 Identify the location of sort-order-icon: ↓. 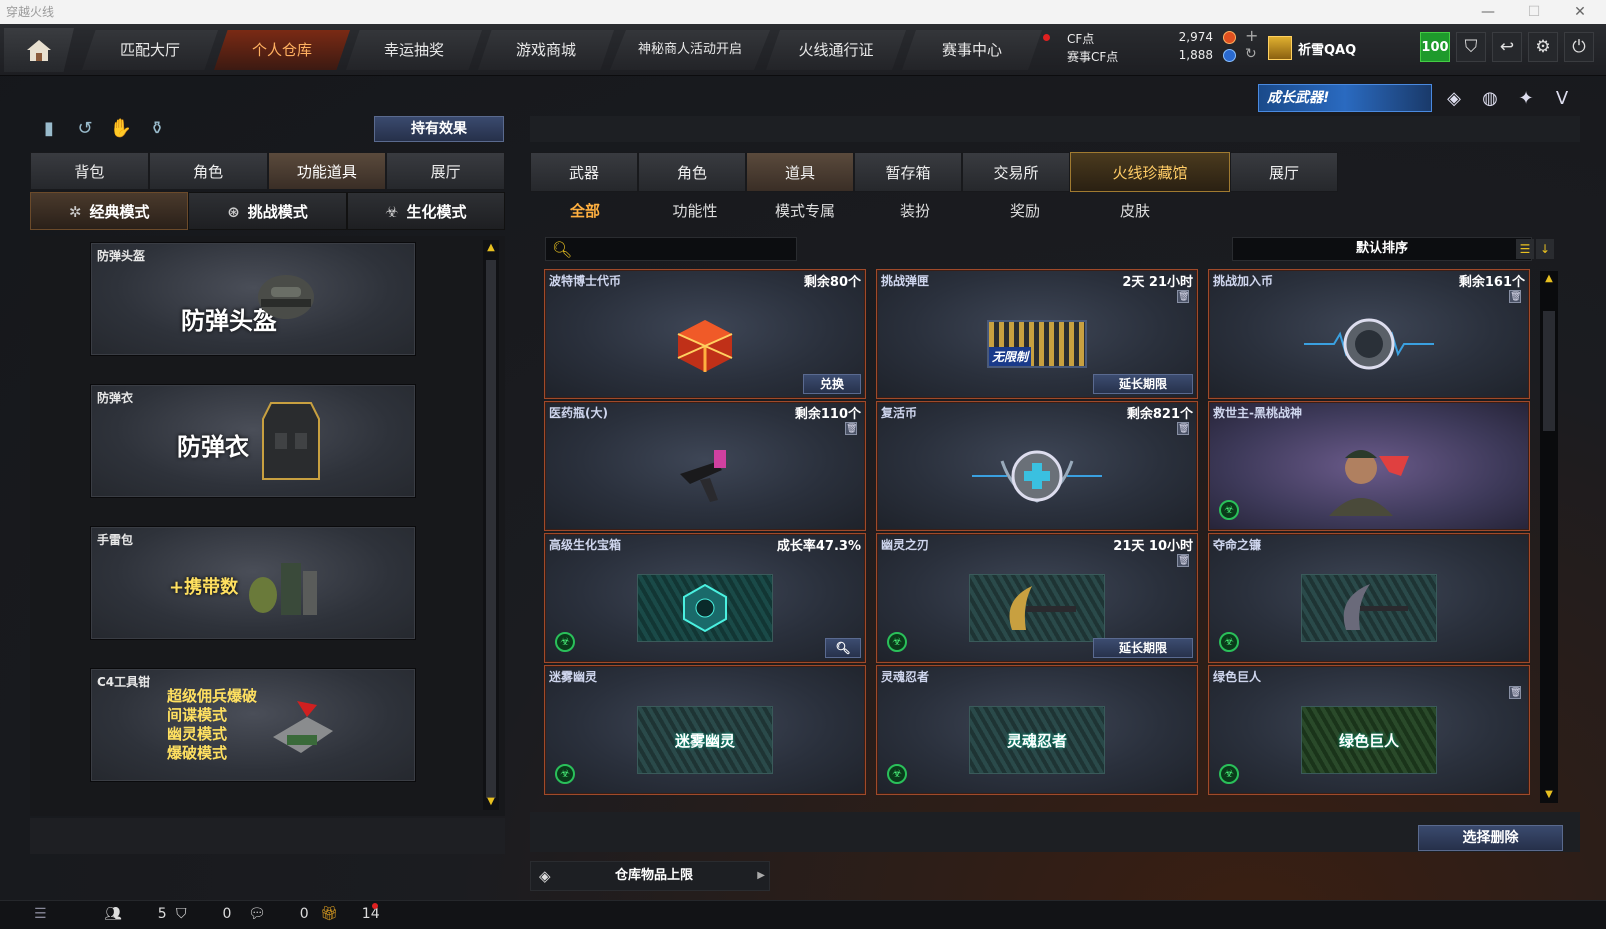
(1545, 249).